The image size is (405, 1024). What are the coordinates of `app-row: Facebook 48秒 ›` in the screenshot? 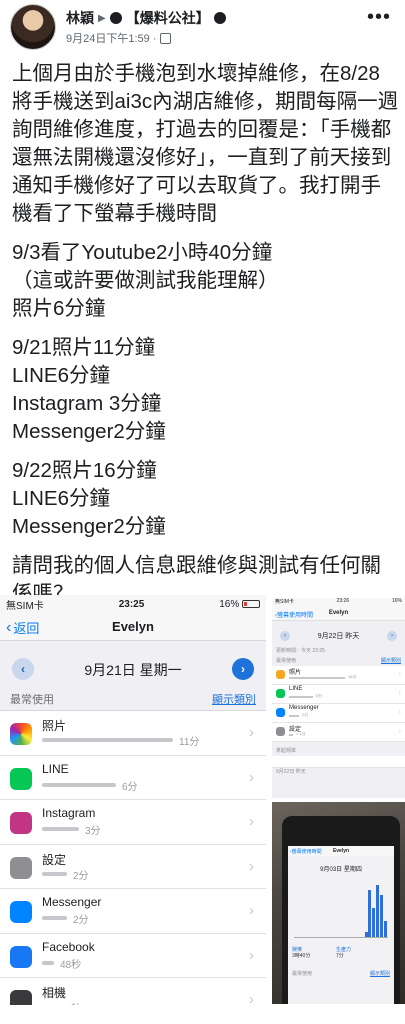 It's located at (133, 955).